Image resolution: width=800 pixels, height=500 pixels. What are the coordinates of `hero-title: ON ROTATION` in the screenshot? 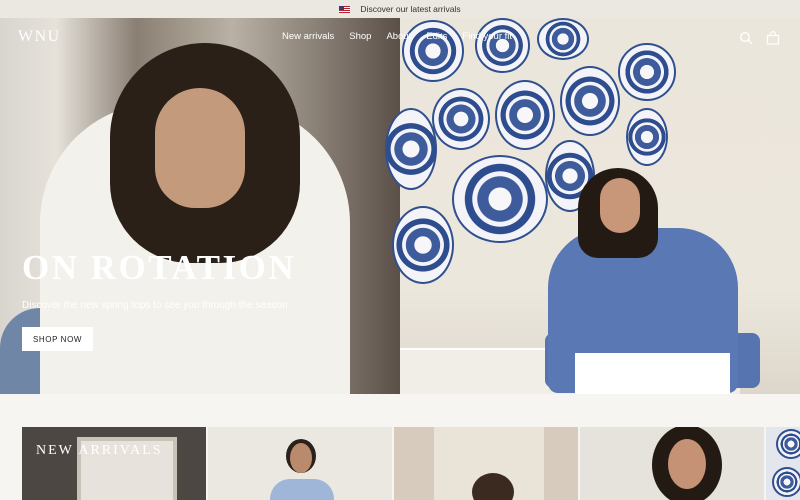 It's located at (159, 267).